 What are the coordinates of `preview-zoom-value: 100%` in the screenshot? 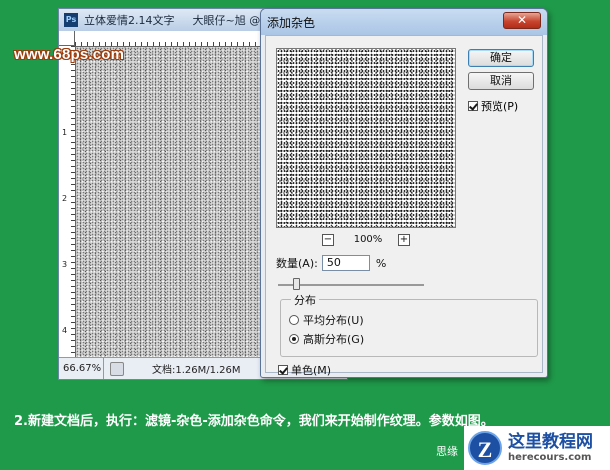 It's located at (368, 239).